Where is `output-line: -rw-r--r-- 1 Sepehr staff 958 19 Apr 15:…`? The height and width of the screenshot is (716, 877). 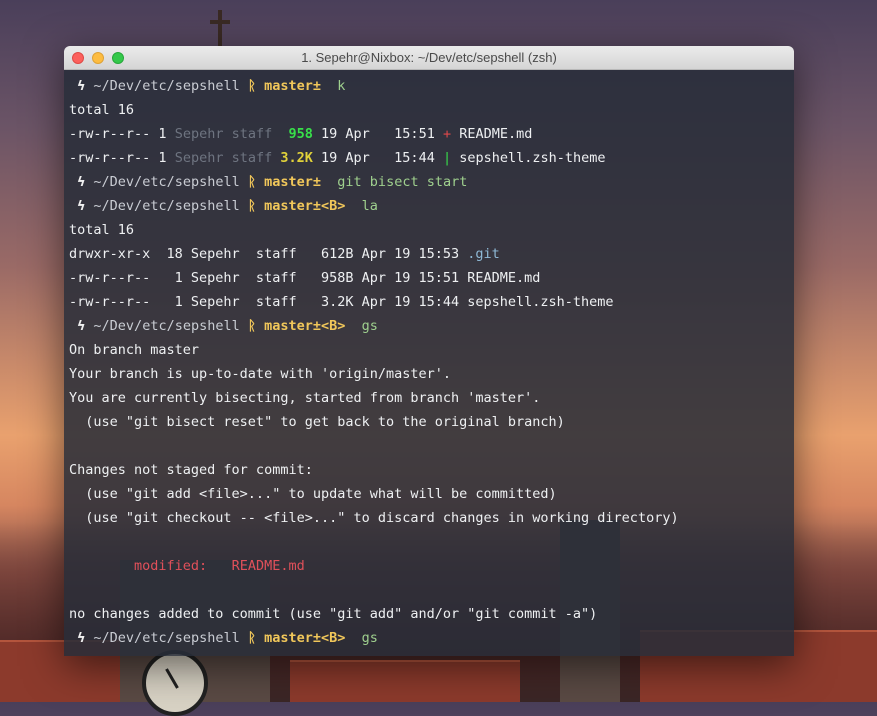
output-line: -rw-r--r-- 1 Sepehr staff 958 19 Apr 15:… is located at coordinates (301, 134).